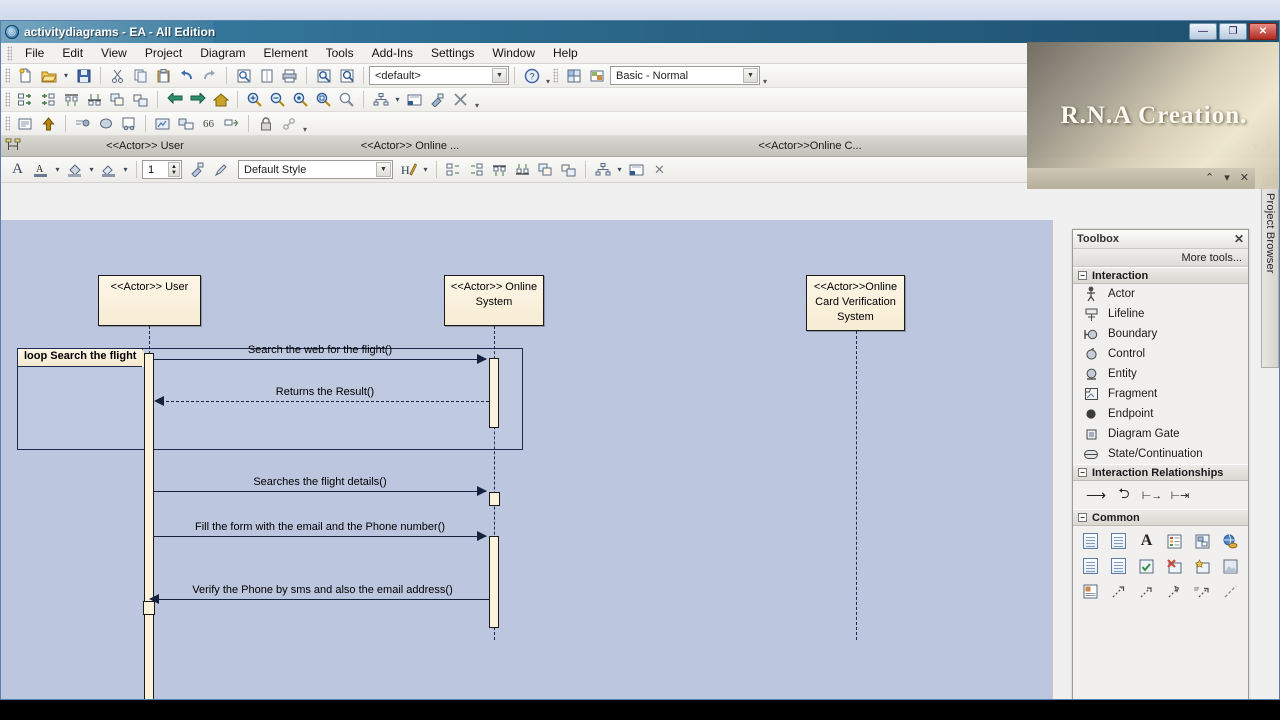 The width and height of the screenshot is (1280, 720). What do you see at coordinates (1160, 314) in the screenshot?
I see `toolbox-item-lifeline: Lifeline` at bounding box center [1160, 314].